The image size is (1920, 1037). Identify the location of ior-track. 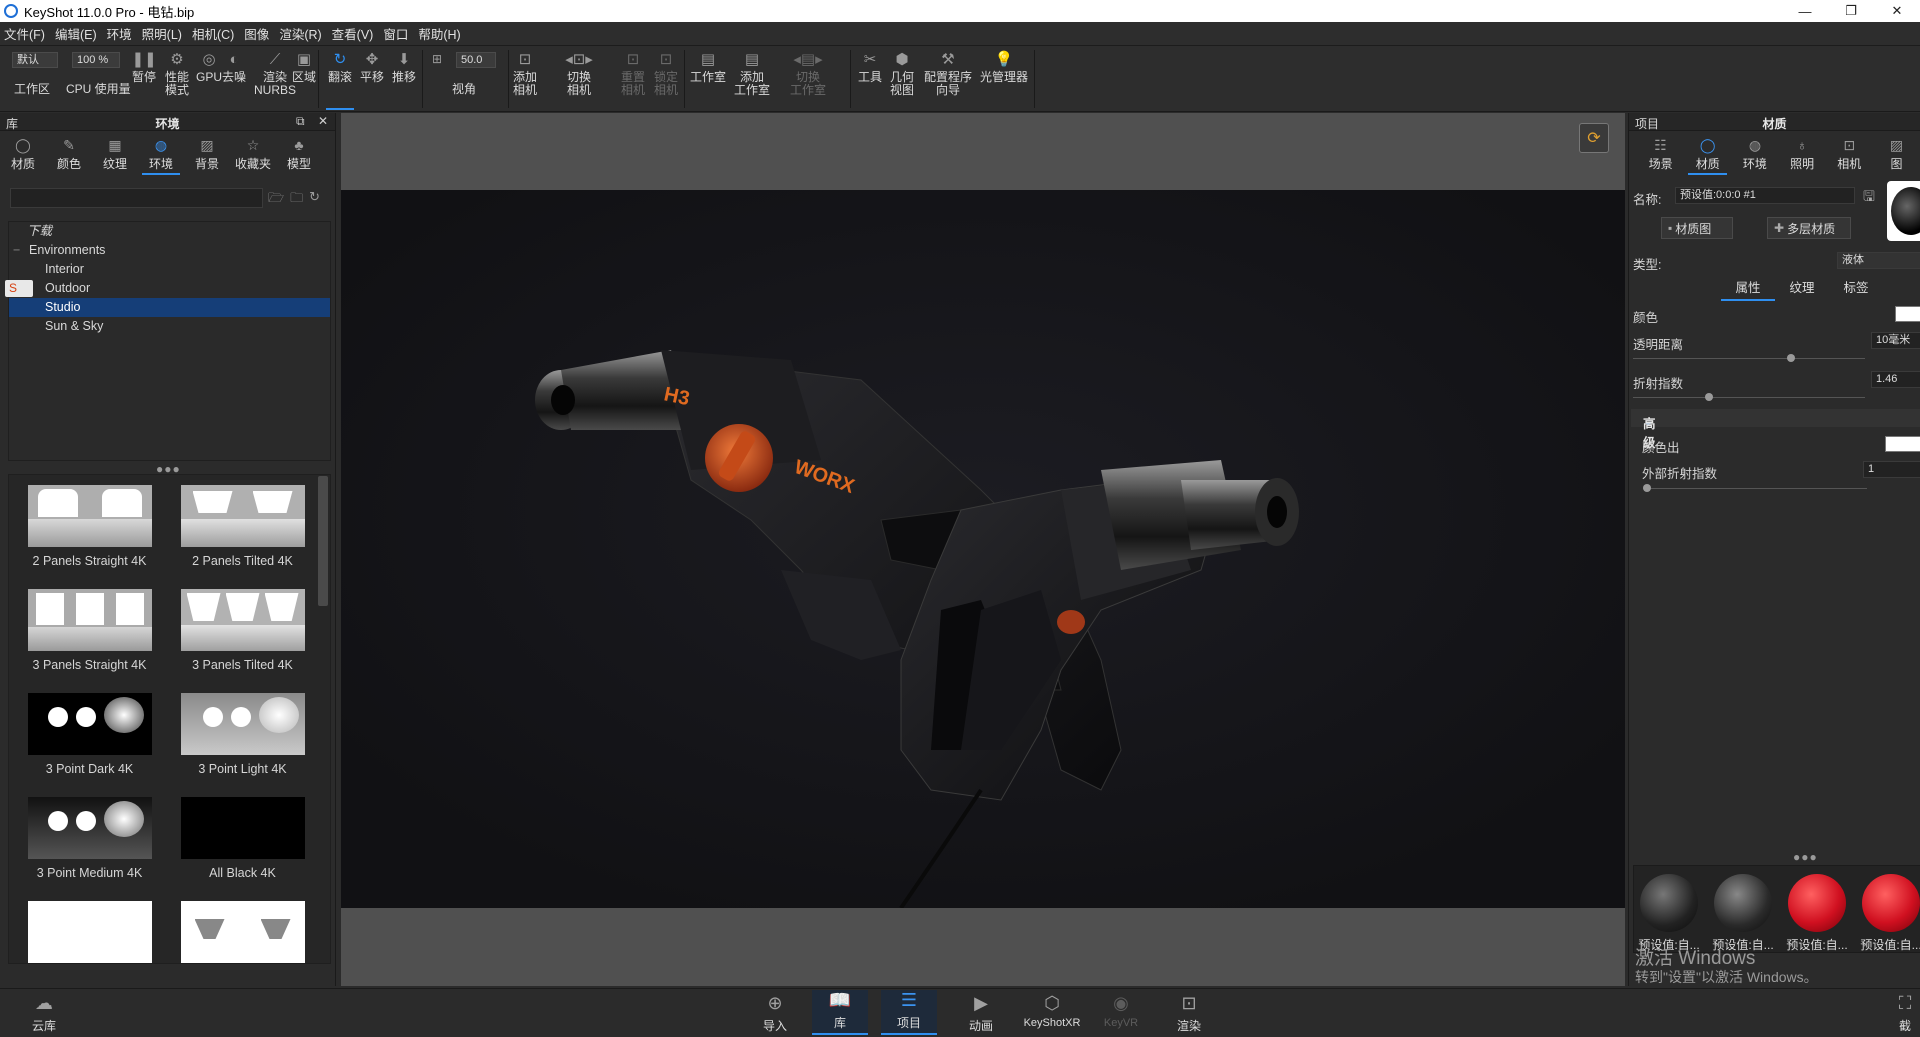
(1749, 397).